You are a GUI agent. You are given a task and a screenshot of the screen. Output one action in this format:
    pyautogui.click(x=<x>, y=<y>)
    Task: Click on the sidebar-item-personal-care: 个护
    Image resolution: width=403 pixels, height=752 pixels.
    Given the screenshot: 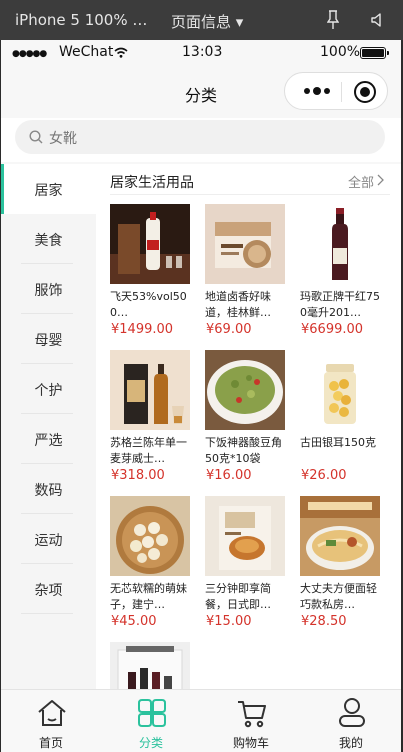 What is the action you would take?
    pyautogui.click(x=48, y=389)
    